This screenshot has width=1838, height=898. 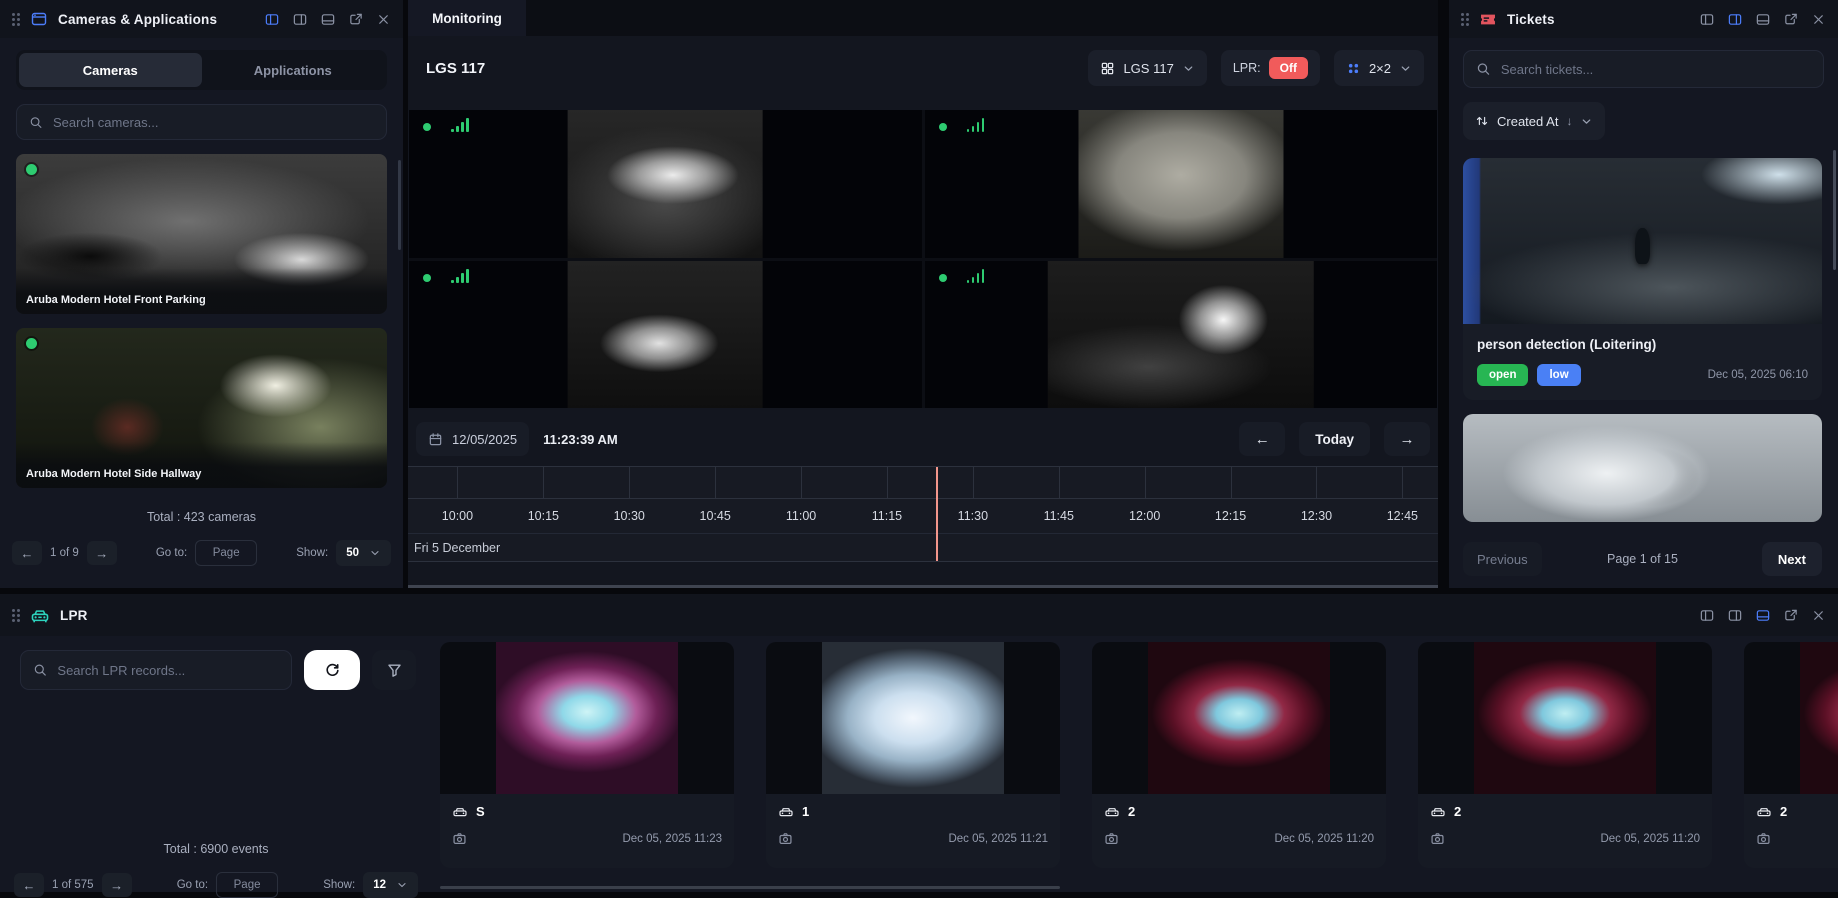 I want to click on cameras-pagination: ← 1 of 9 → Go to: Show: 50, so click(x=201, y=553).